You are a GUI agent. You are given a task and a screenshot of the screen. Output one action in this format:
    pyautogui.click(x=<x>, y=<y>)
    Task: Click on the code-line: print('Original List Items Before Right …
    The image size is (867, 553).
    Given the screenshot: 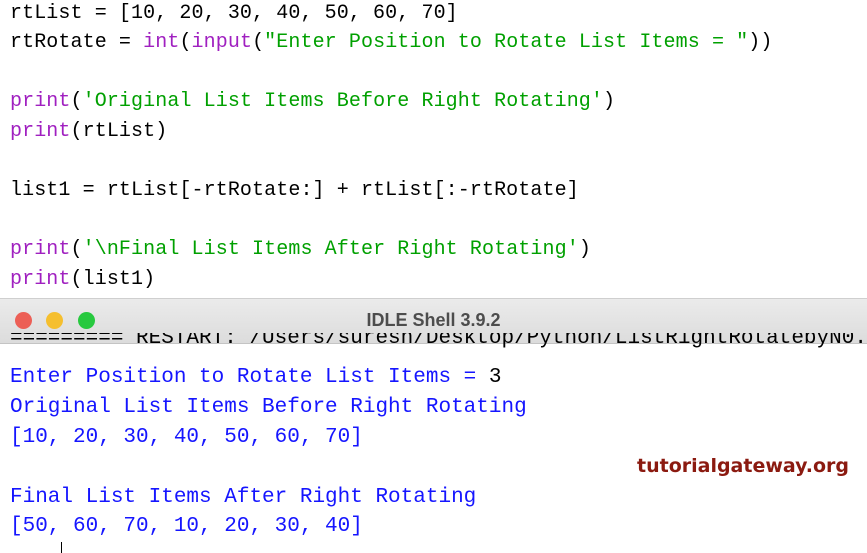 What is the action you would take?
    pyautogui.click(x=312, y=101)
    